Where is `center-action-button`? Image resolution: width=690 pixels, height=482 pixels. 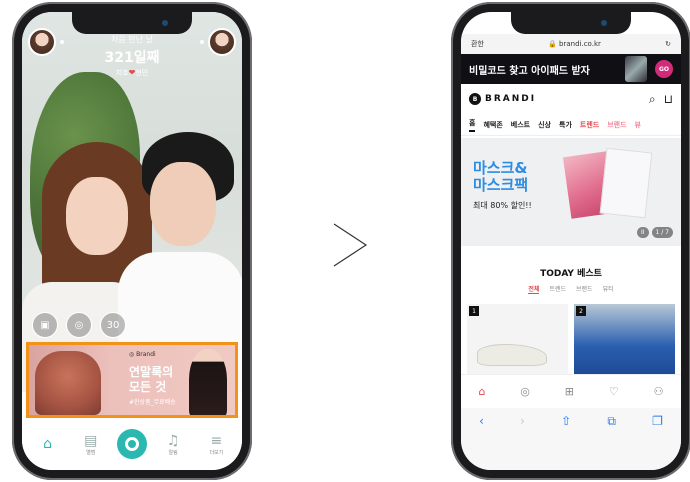
center-action-button is located at coordinates (131, 444).